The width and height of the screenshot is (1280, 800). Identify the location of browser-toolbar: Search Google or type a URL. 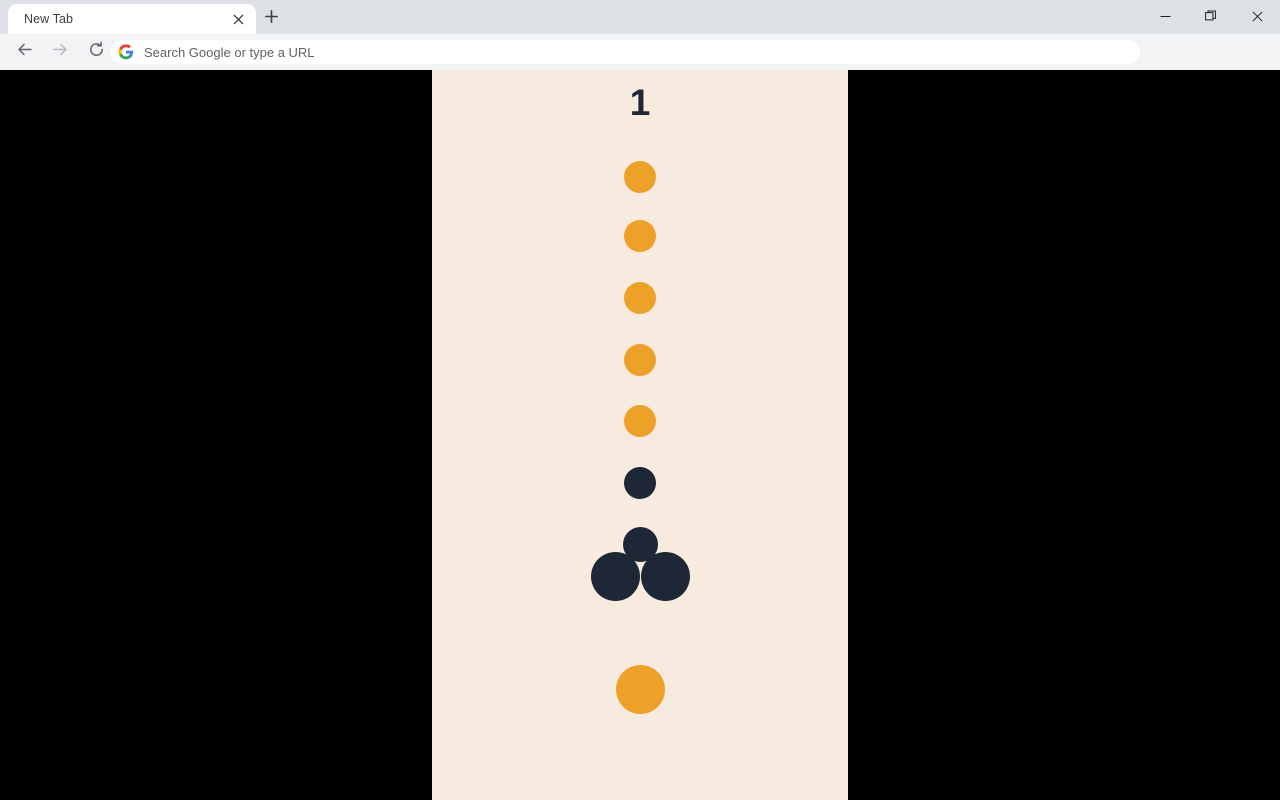
(640, 69).